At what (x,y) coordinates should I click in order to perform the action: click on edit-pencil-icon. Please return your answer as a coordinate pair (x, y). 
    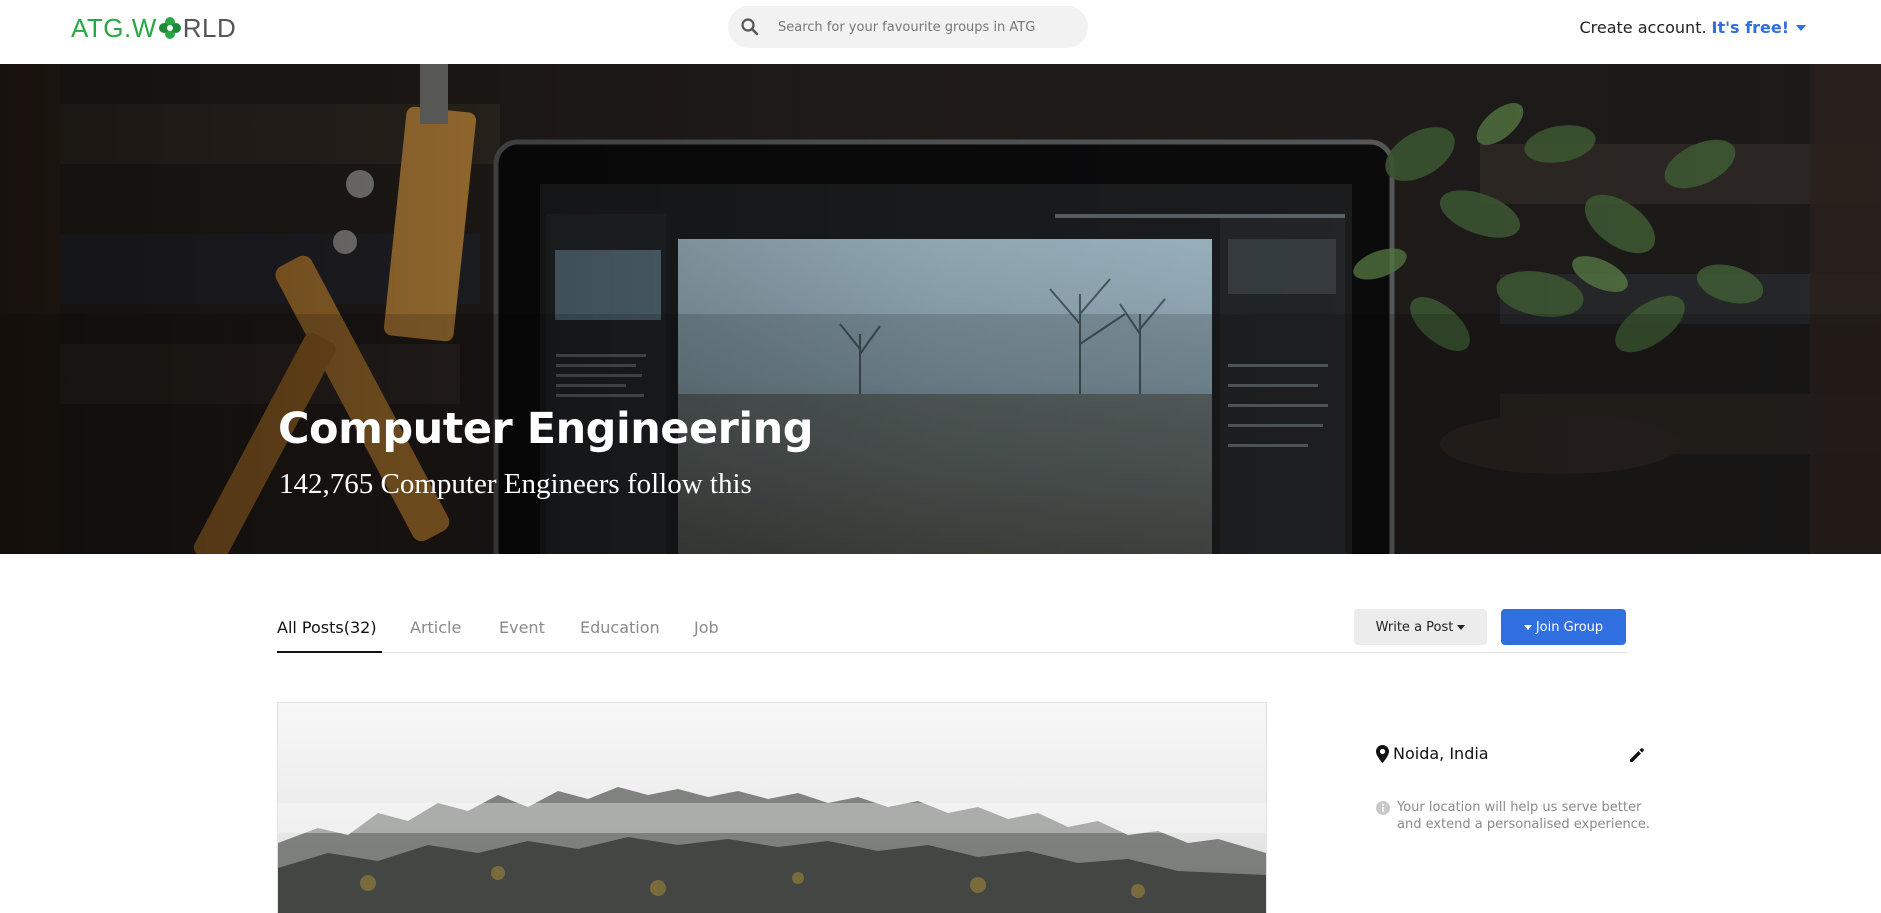
    Looking at the image, I should click on (1637, 755).